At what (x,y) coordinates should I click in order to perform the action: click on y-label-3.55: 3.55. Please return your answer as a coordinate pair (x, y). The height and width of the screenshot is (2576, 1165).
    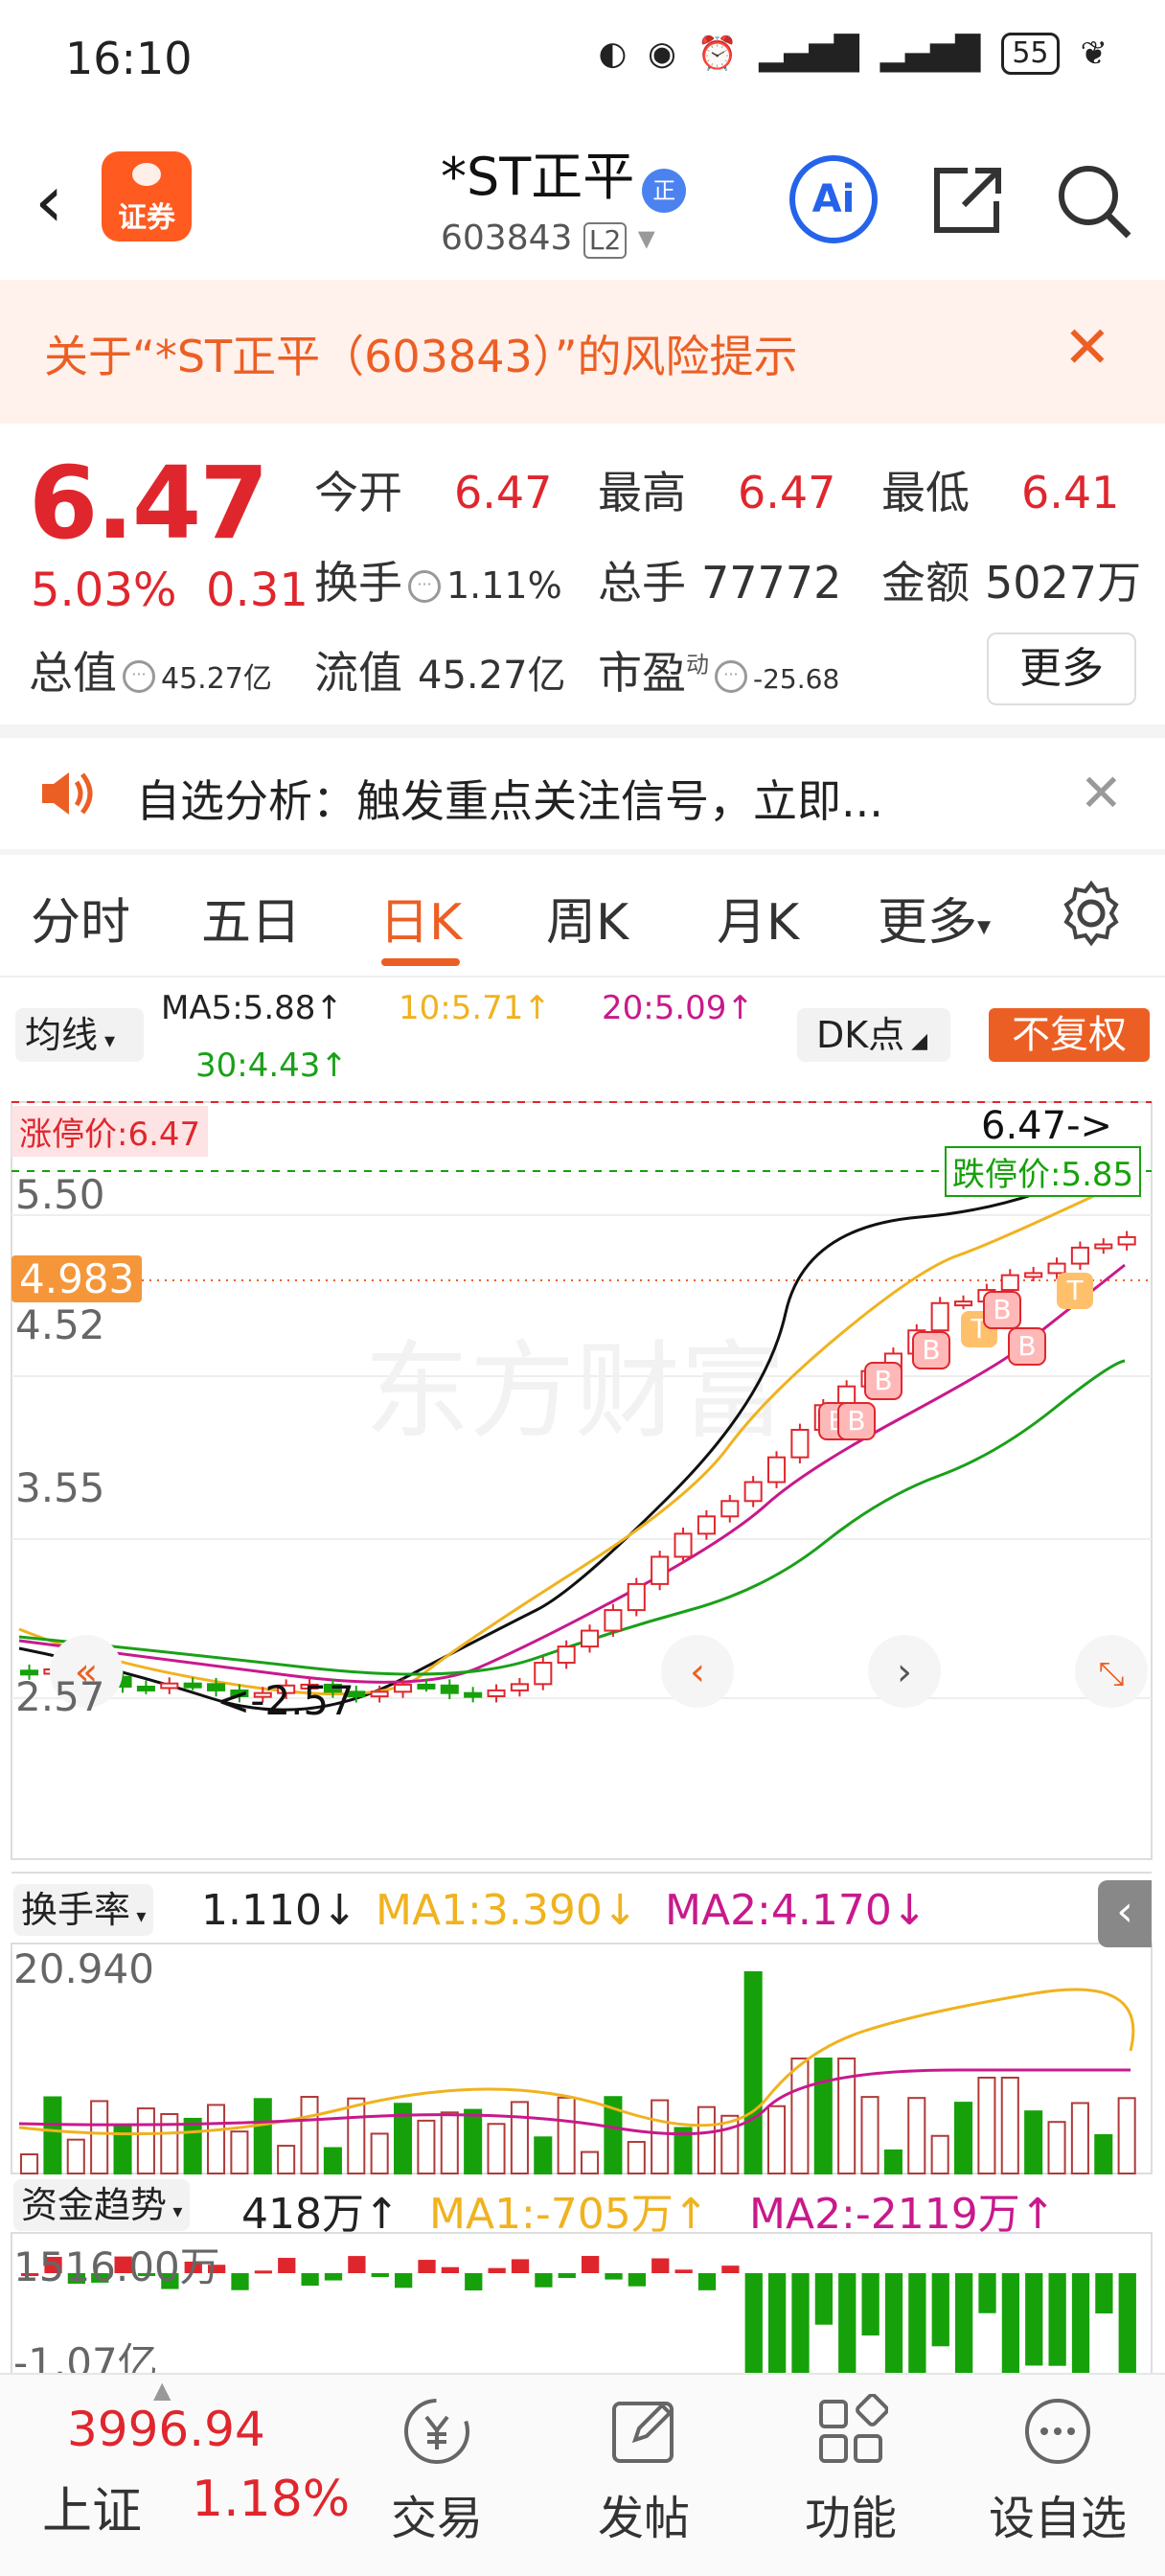
    Looking at the image, I should click on (60, 1487).